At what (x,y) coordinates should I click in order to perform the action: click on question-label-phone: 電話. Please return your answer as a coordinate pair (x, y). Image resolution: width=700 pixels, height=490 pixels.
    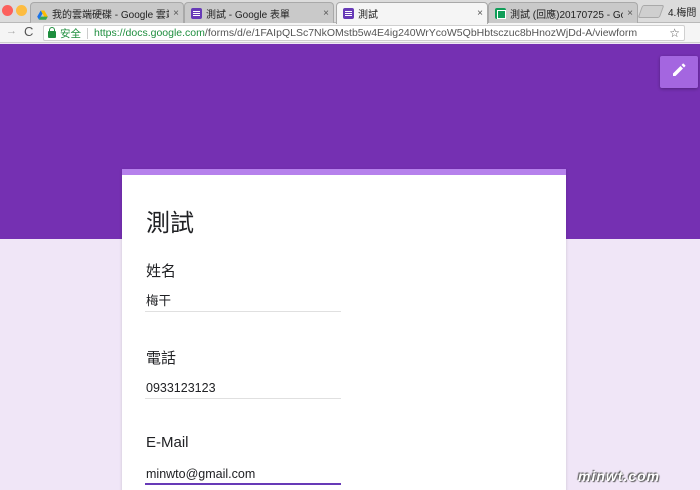
    Looking at the image, I should click on (161, 358).